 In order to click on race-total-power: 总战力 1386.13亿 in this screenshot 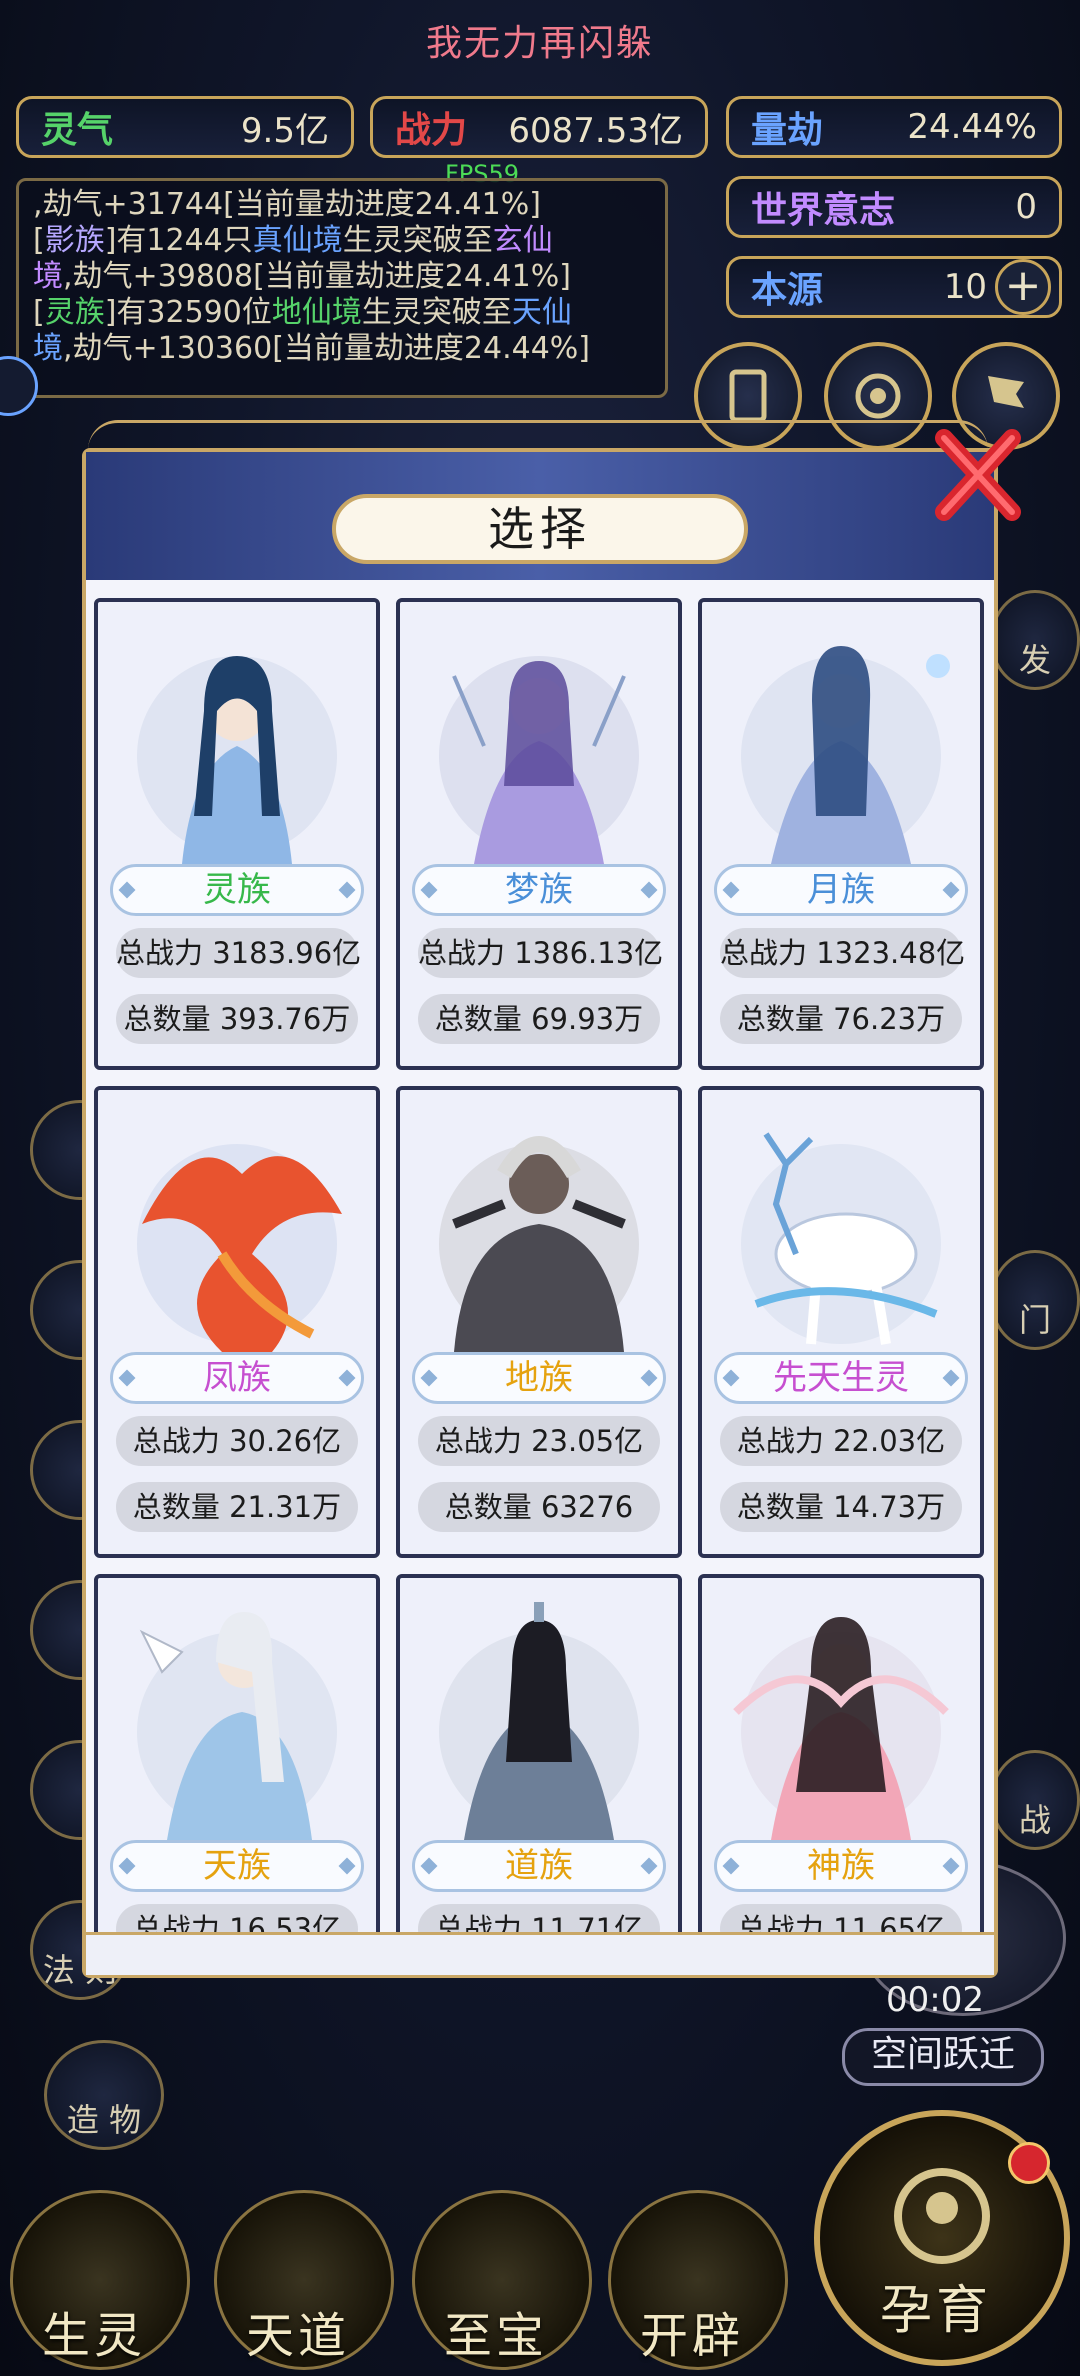, I will do `click(540, 953)`.